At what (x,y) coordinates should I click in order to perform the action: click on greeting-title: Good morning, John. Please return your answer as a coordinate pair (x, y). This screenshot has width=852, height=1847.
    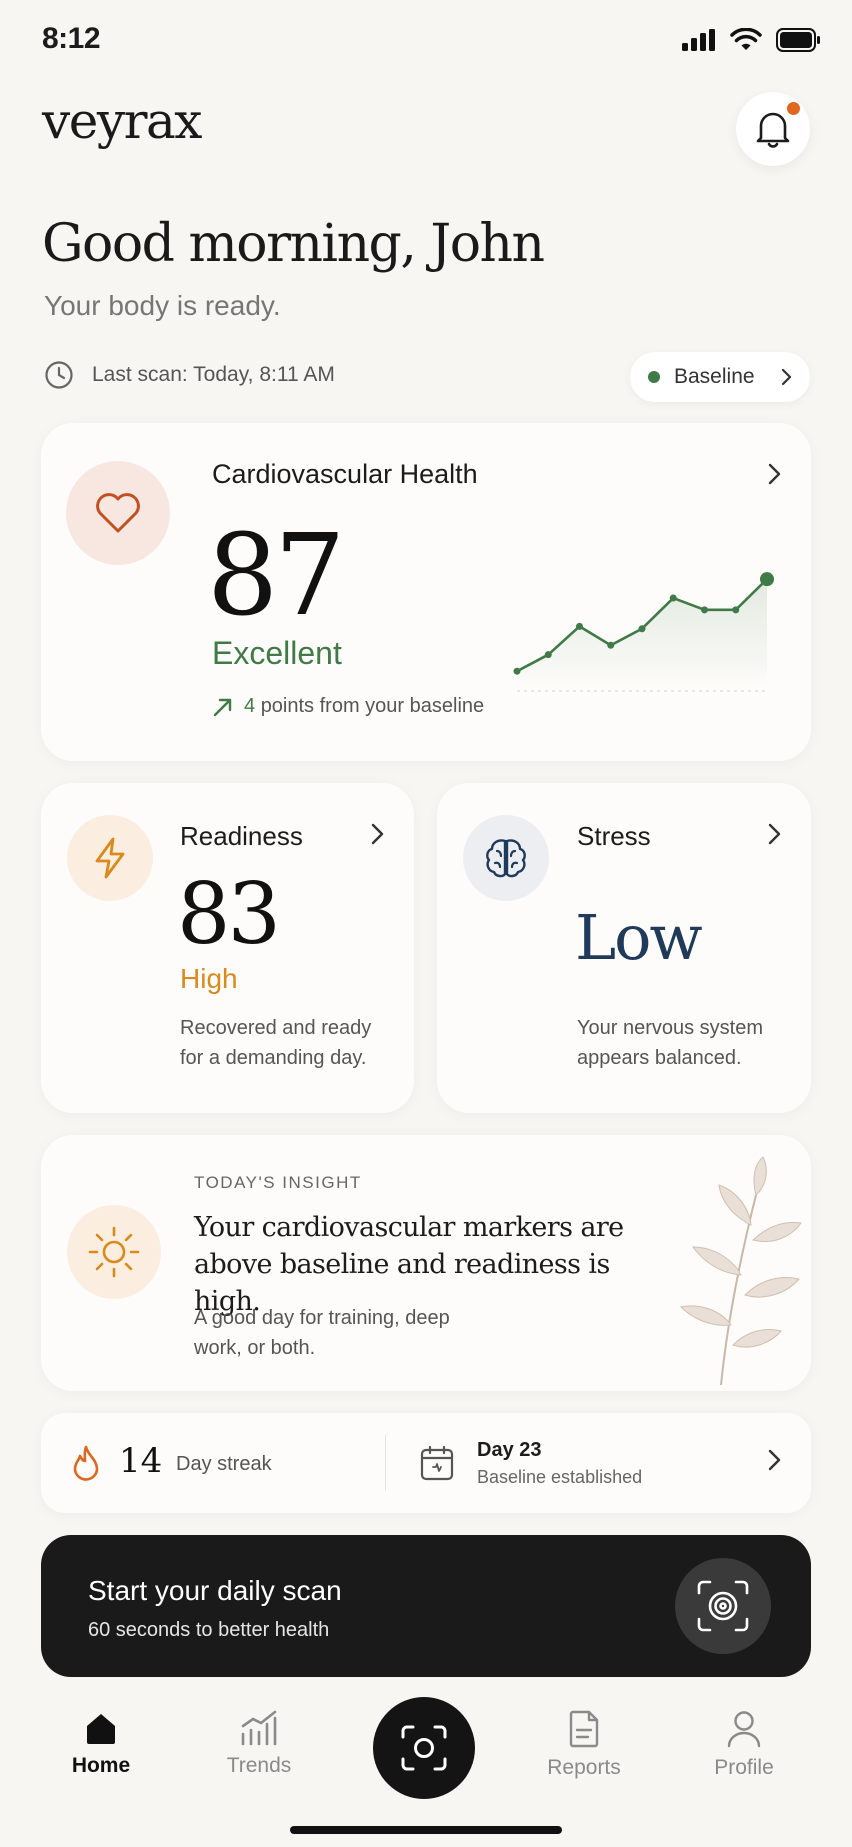
    Looking at the image, I should click on (293, 244).